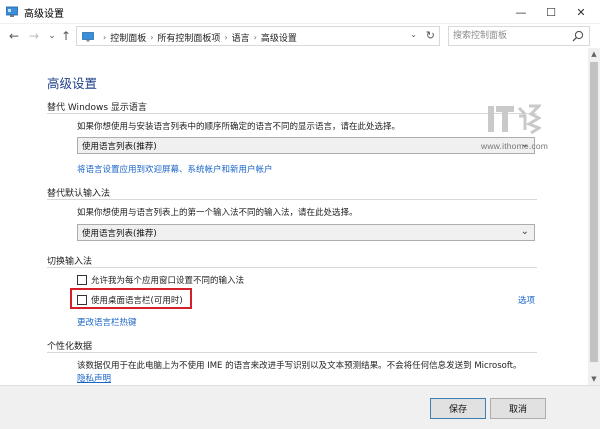 The height and width of the screenshot is (429, 600). What do you see at coordinates (581, 12) in the screenshot?
I see `close-button: ✕` at bounding box center [581, 12].